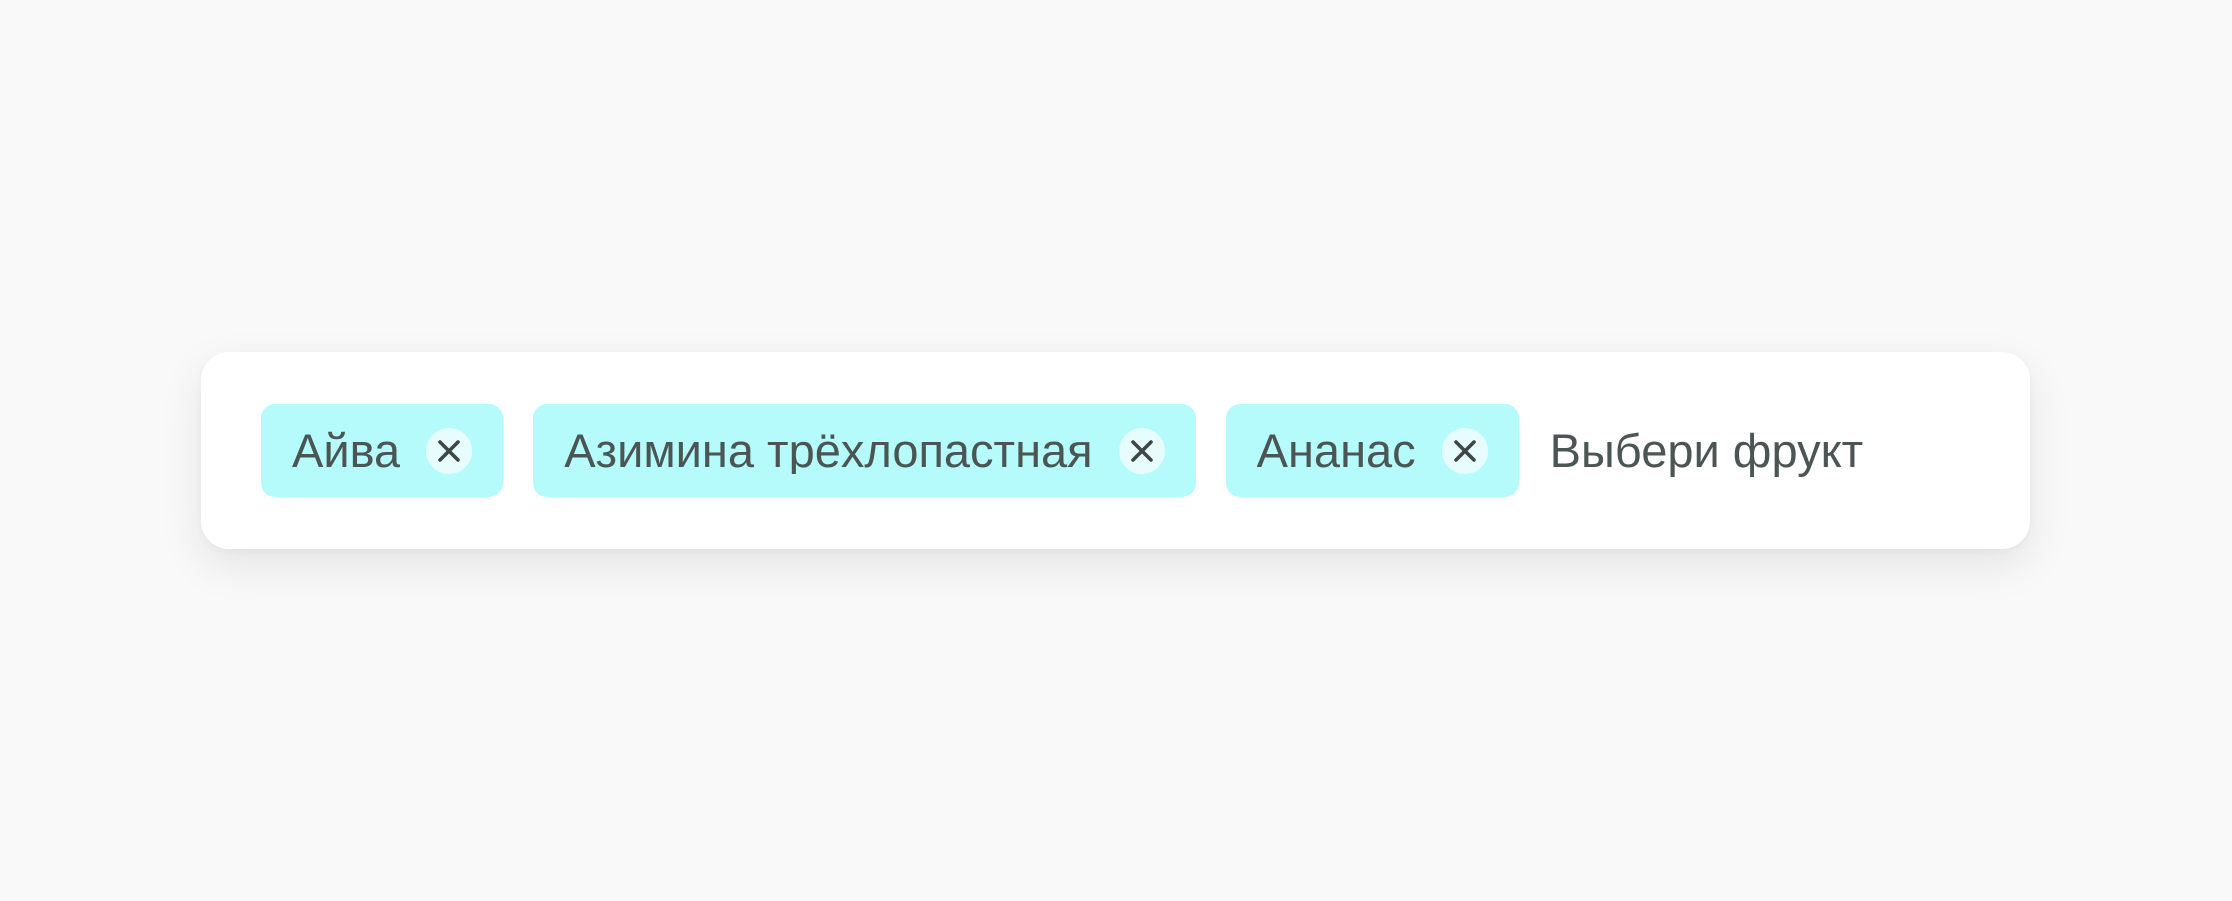 The height and width of the screenshot is (901, 2232). Describe the element at coordinates (1336, 450) in the screenshot. I see `chip-label: Ананас` at that location.